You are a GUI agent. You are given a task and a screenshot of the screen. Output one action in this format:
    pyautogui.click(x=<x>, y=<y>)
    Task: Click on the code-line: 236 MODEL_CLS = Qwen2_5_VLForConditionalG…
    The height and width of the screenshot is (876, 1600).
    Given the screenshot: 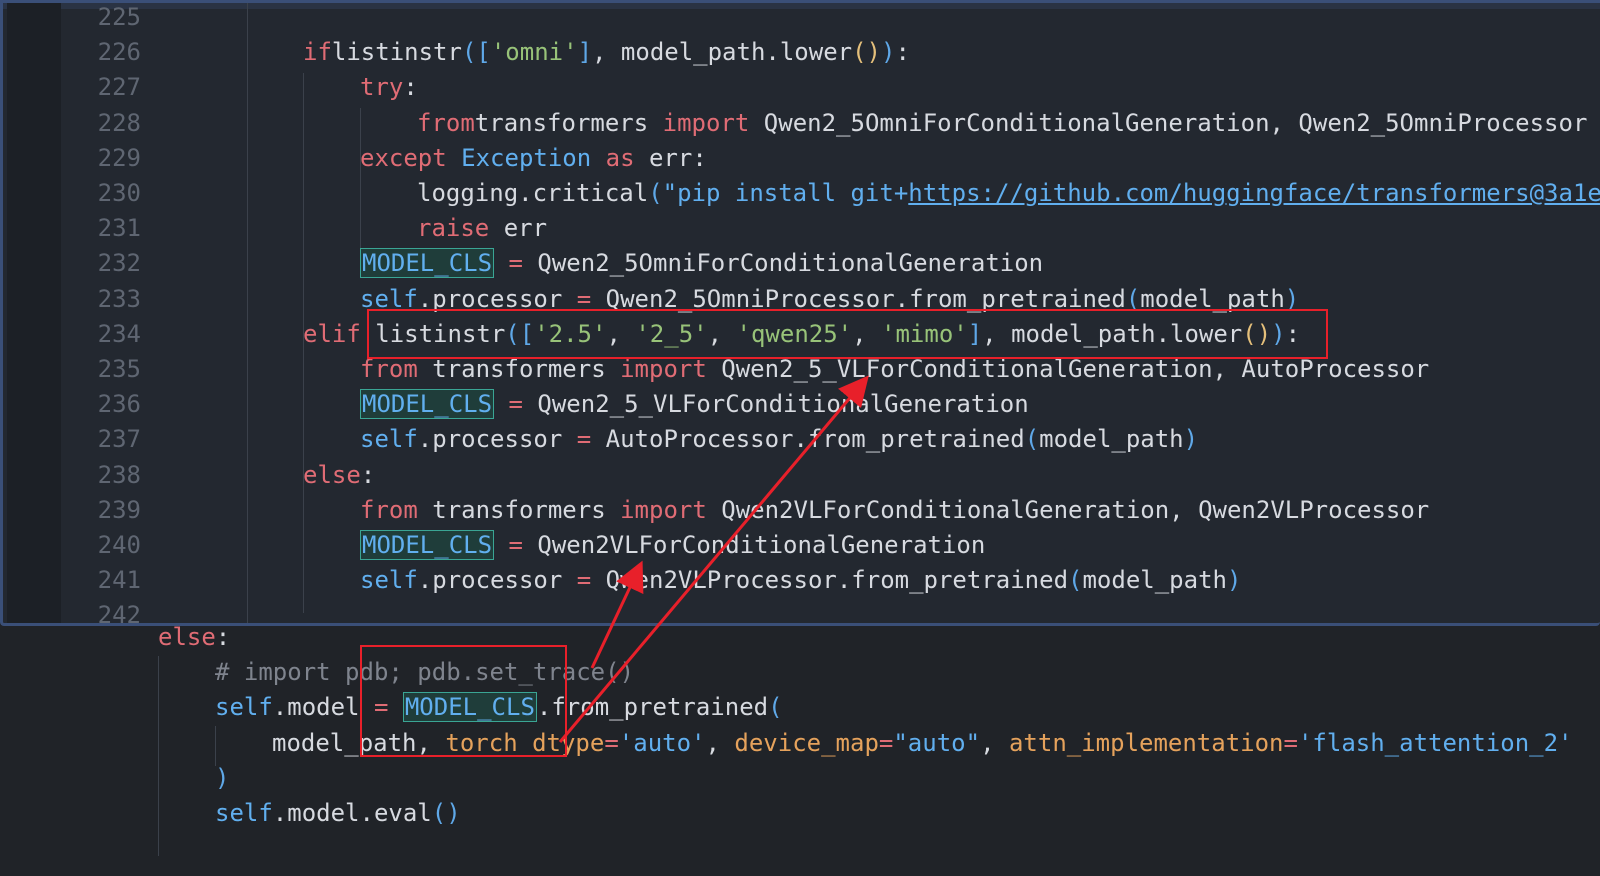 What is the action you would take?
    pyautogui.click(x=801, y=404)
    